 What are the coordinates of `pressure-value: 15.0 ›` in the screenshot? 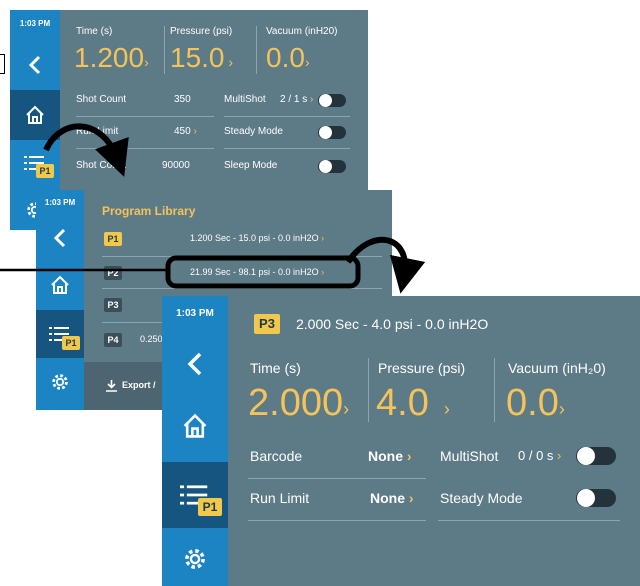 It's located at (201, 58).